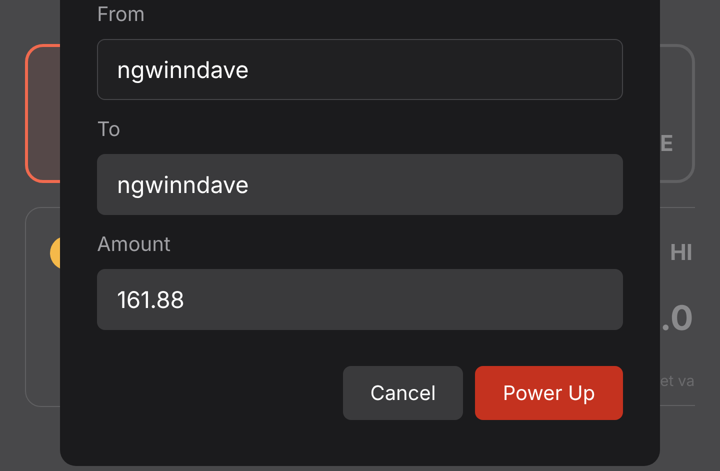 The height and width of the screenshot is (471, 720). I want to click on stat-value: .0, so click(677, 319).